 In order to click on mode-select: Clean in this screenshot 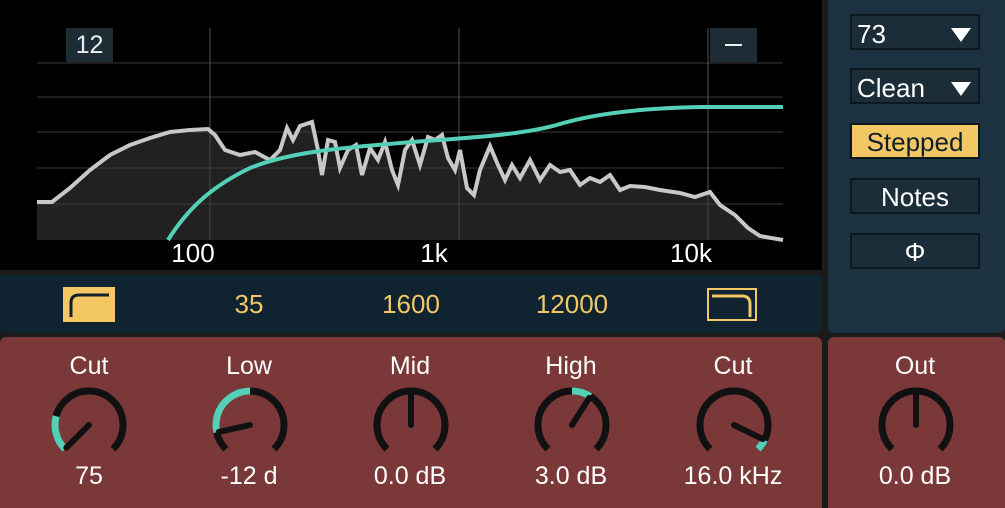, I will do `click(915, 86)`.